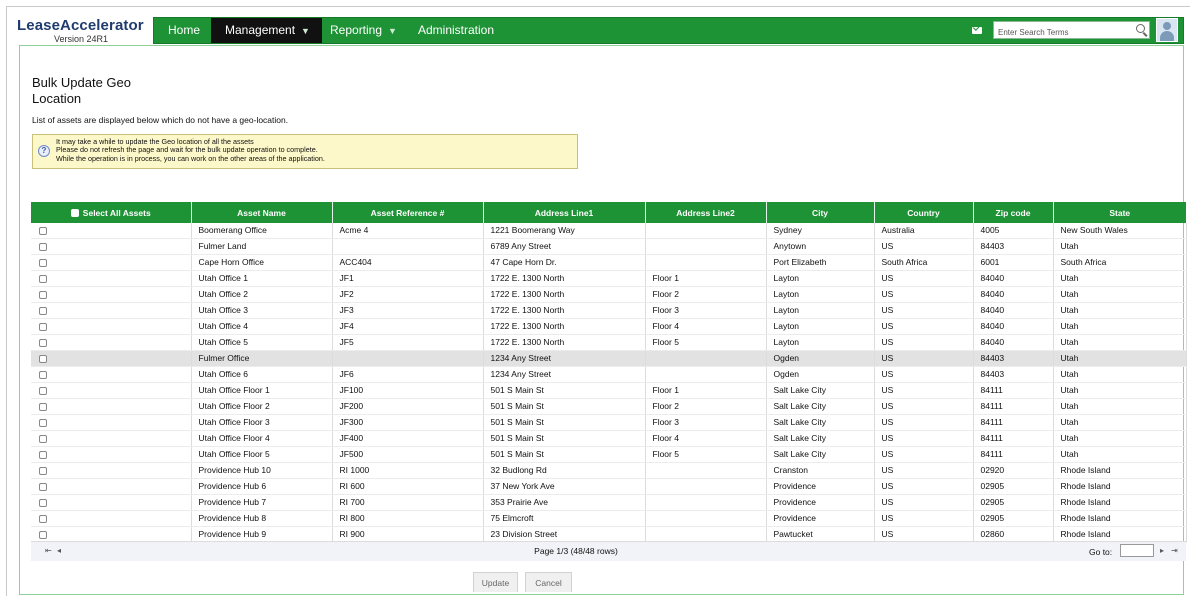  Describe the element at coordinates (495, 582) in the screenshot. I see `update-button: Update` at that location.